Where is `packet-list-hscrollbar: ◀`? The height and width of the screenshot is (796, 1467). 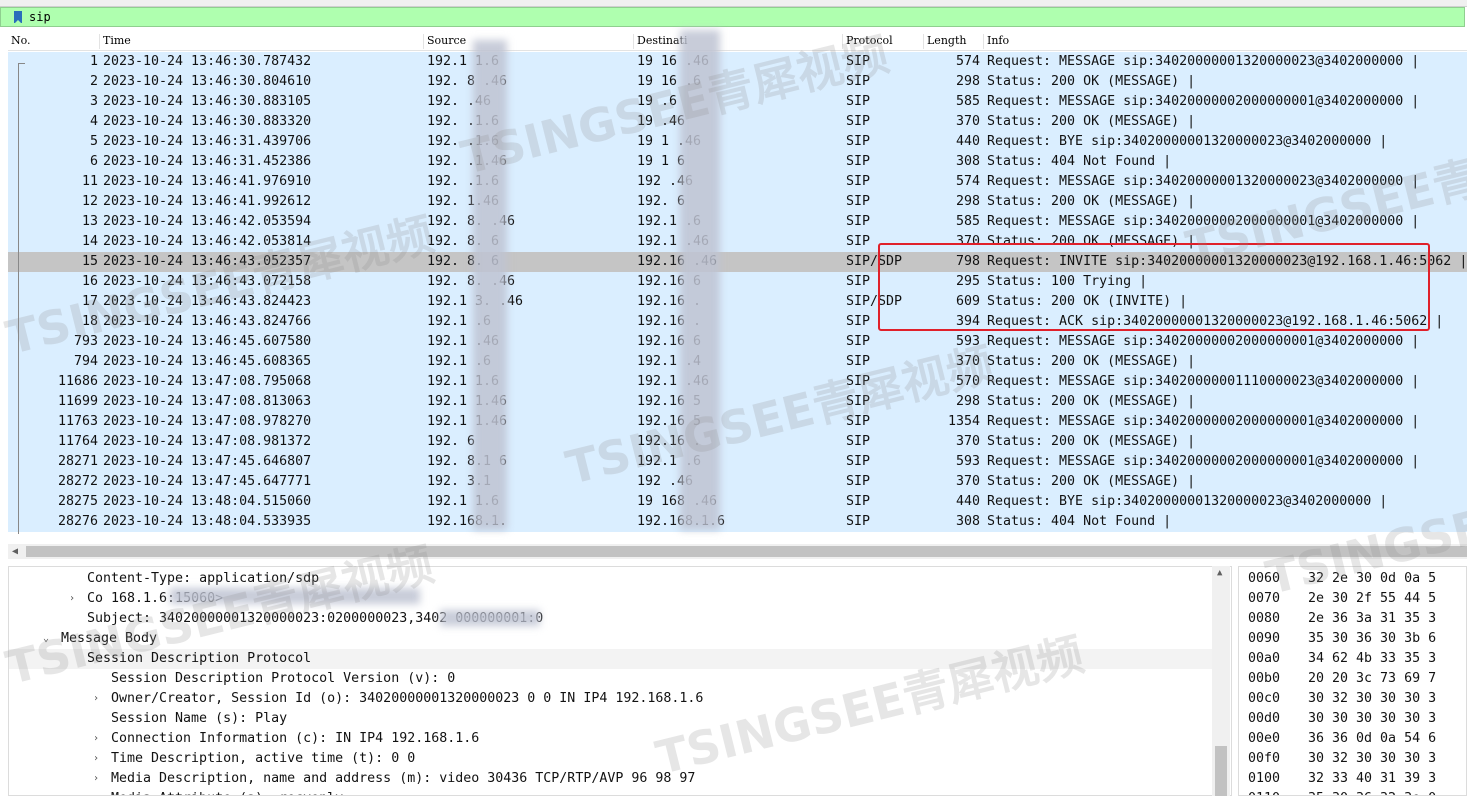 packet-list-hscrollbar: ◀ is located at coordinates (737, 551).